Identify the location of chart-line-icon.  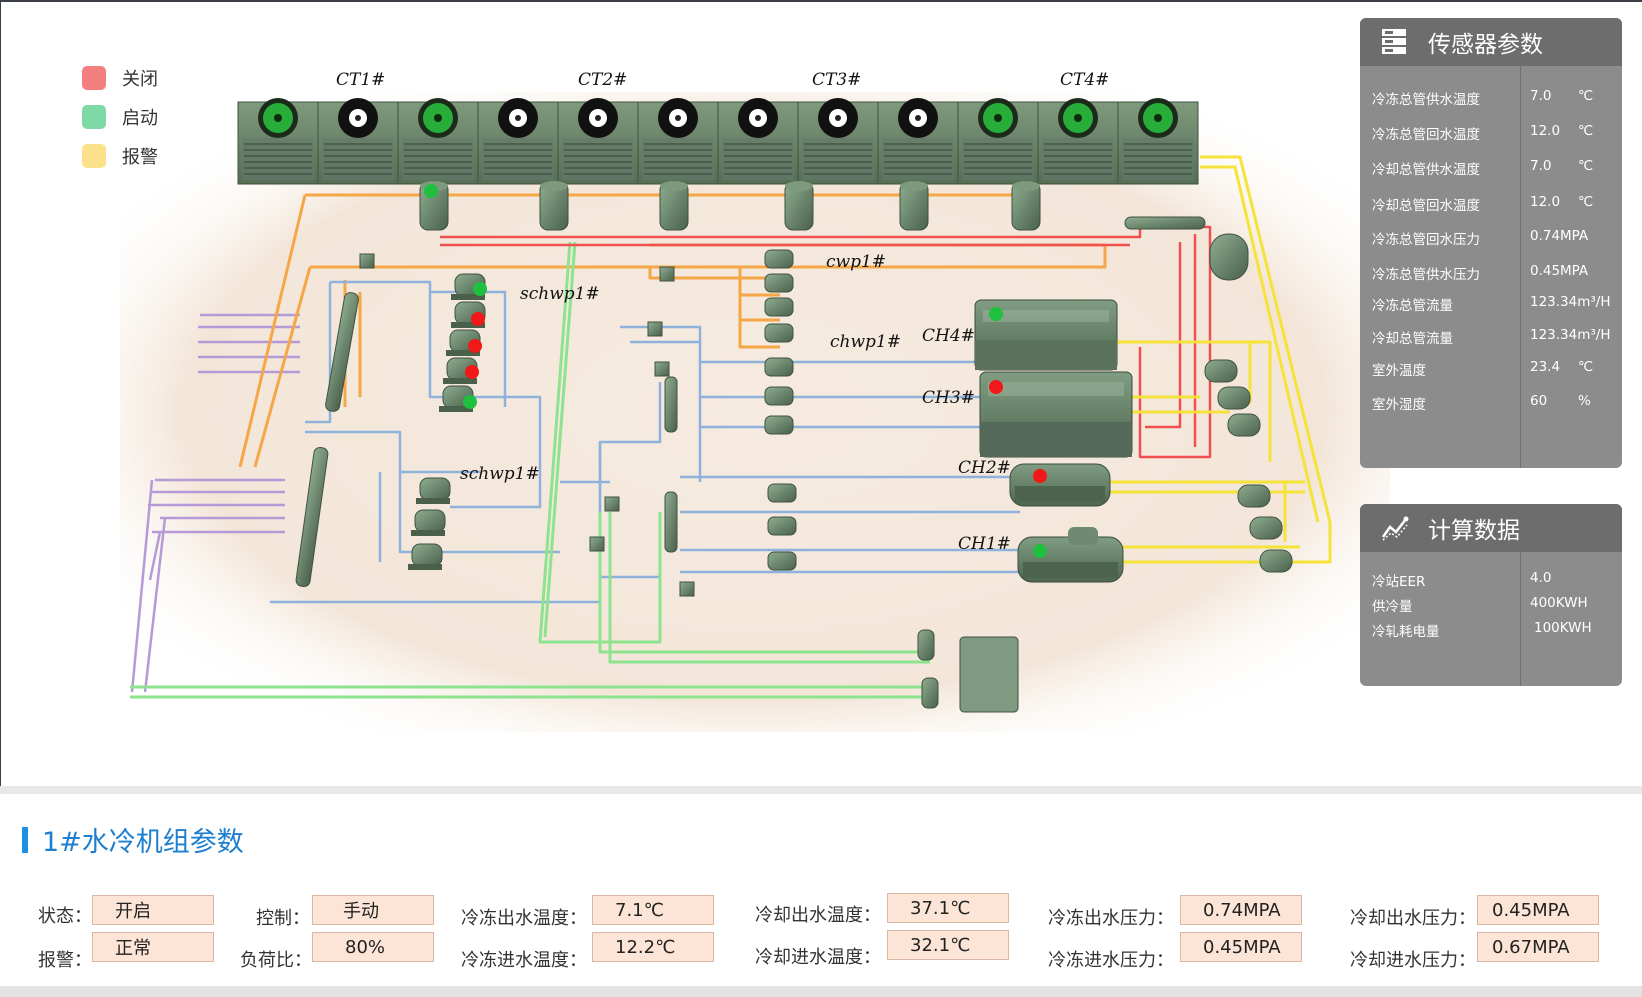
(1395, 528).